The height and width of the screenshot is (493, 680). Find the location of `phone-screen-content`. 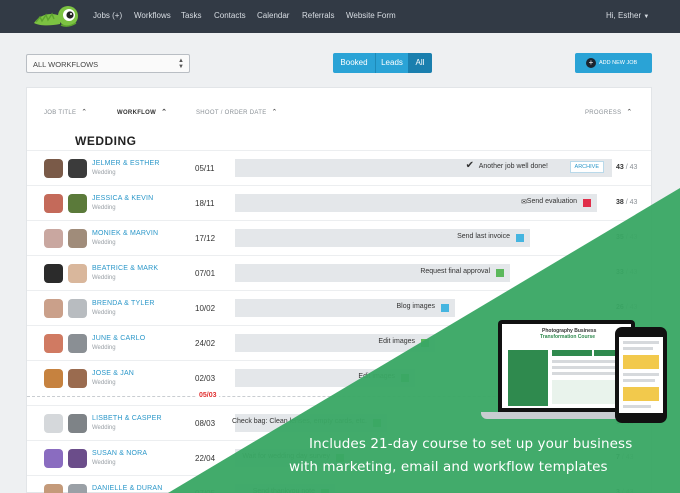

phone-screen-content is located at coordinates (641, 375).